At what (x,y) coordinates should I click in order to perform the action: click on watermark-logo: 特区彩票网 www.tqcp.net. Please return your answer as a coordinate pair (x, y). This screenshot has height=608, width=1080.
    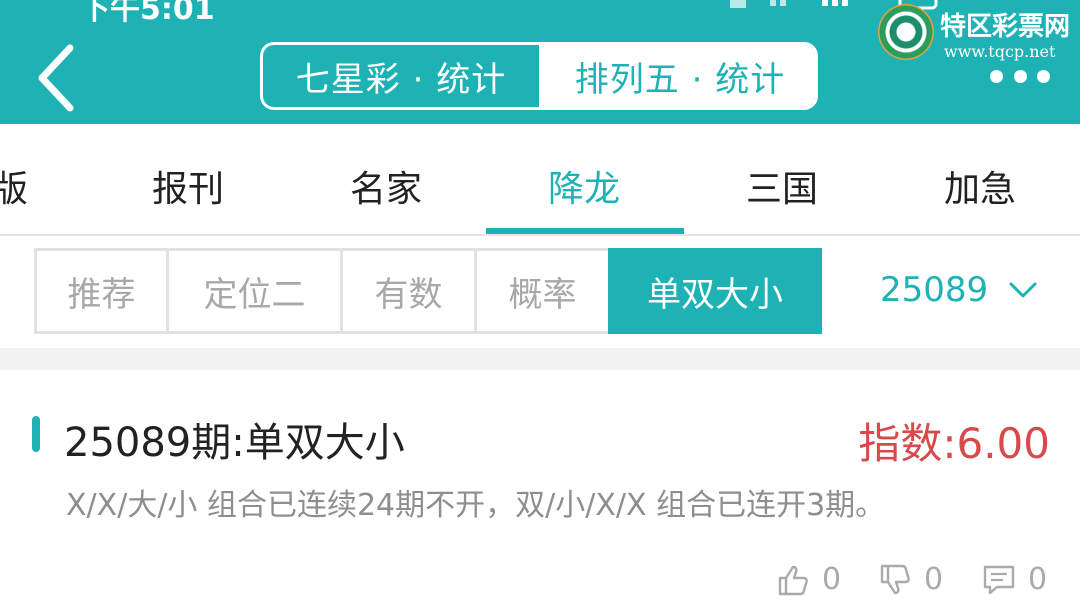
    Looking at the image, I should click on (978, 34).